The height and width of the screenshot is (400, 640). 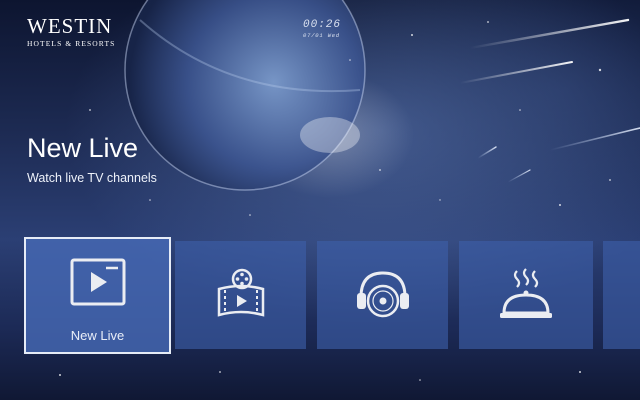 I want to click on tile-new-live: New Live, so click(x=97, y=295).